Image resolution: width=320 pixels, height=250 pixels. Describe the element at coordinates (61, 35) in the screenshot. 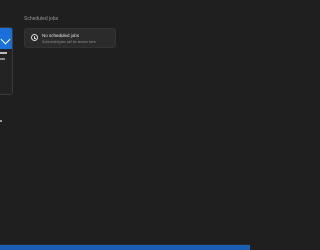

I see `empty-jobs-title: No scheduled jobs` at that location.